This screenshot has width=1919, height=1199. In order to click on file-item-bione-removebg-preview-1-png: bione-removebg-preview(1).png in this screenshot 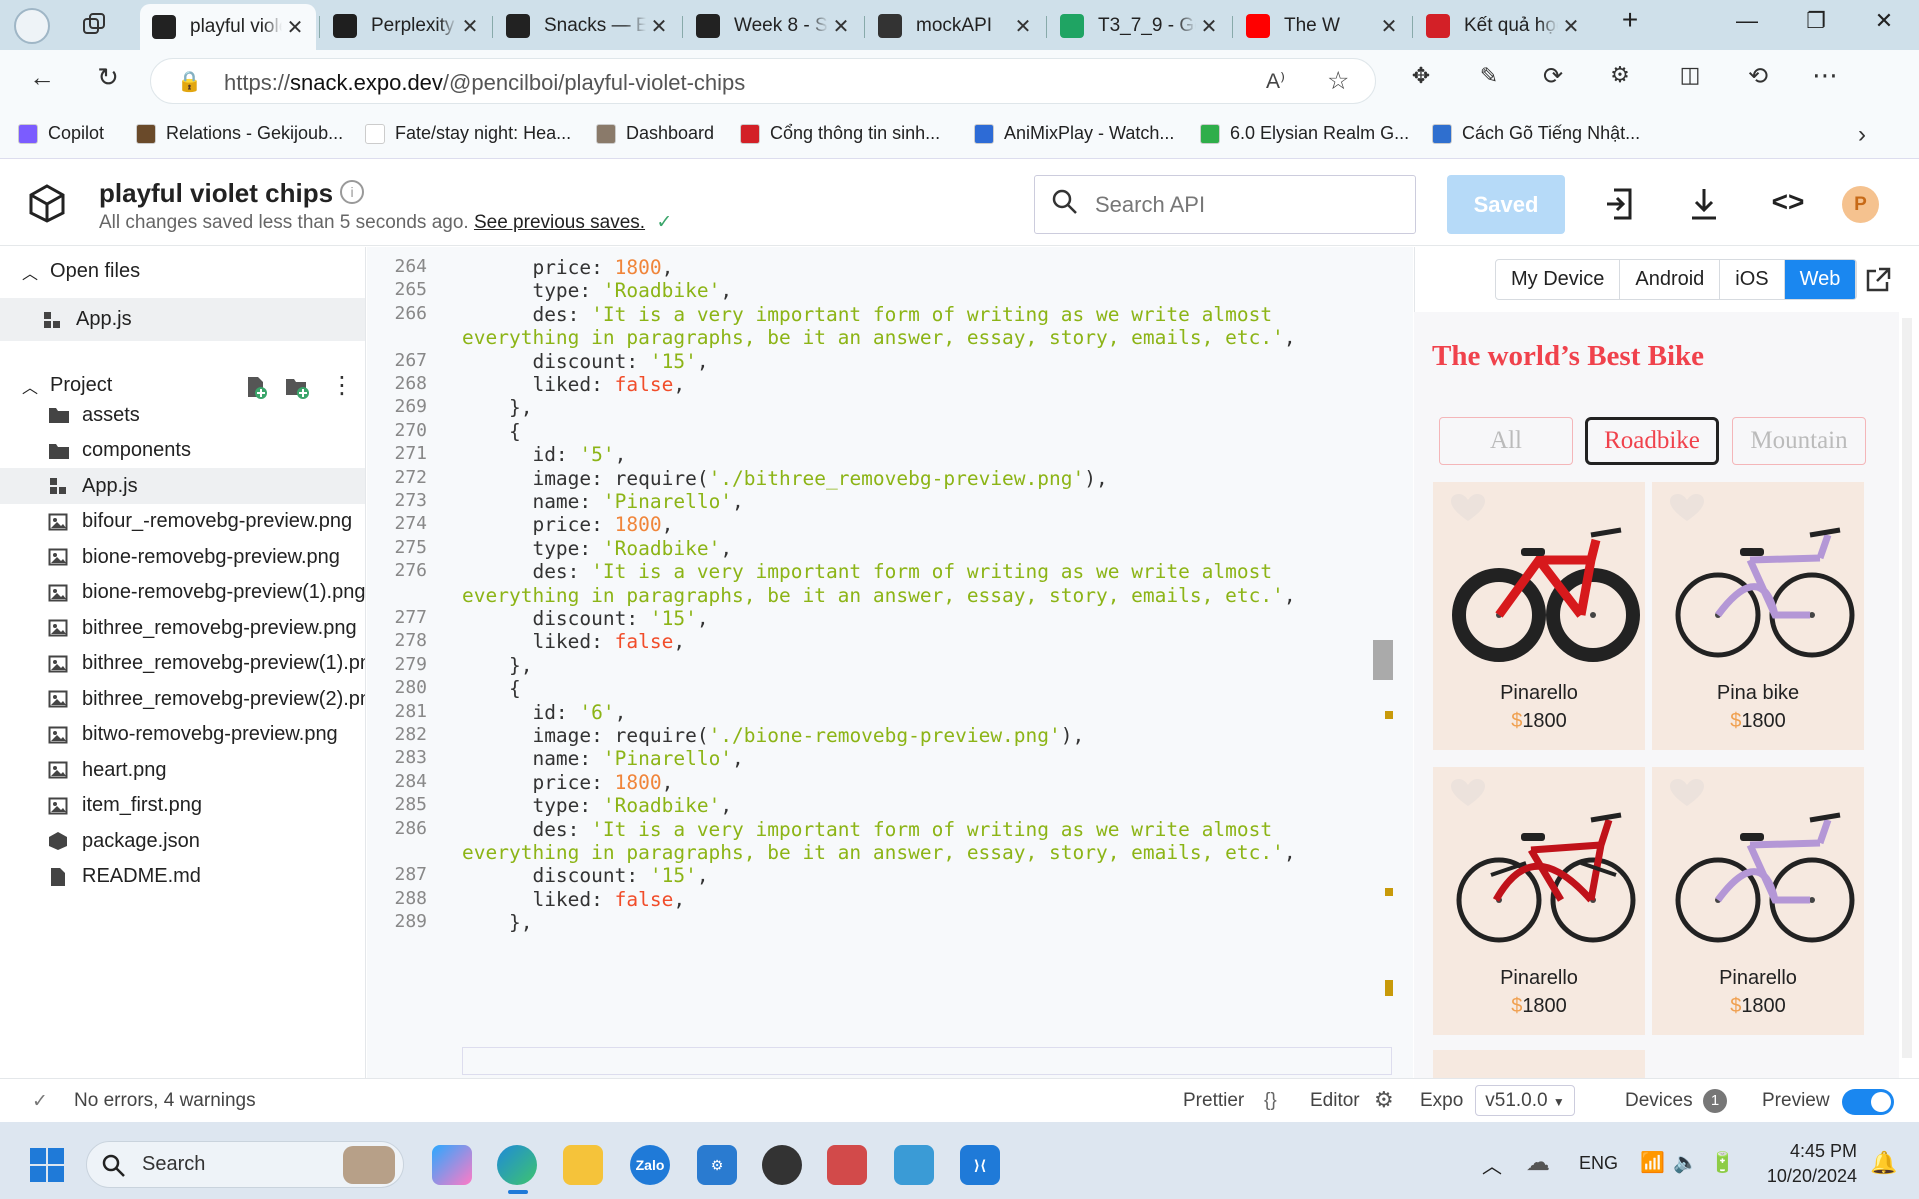, I will do `click(182, 593)`.